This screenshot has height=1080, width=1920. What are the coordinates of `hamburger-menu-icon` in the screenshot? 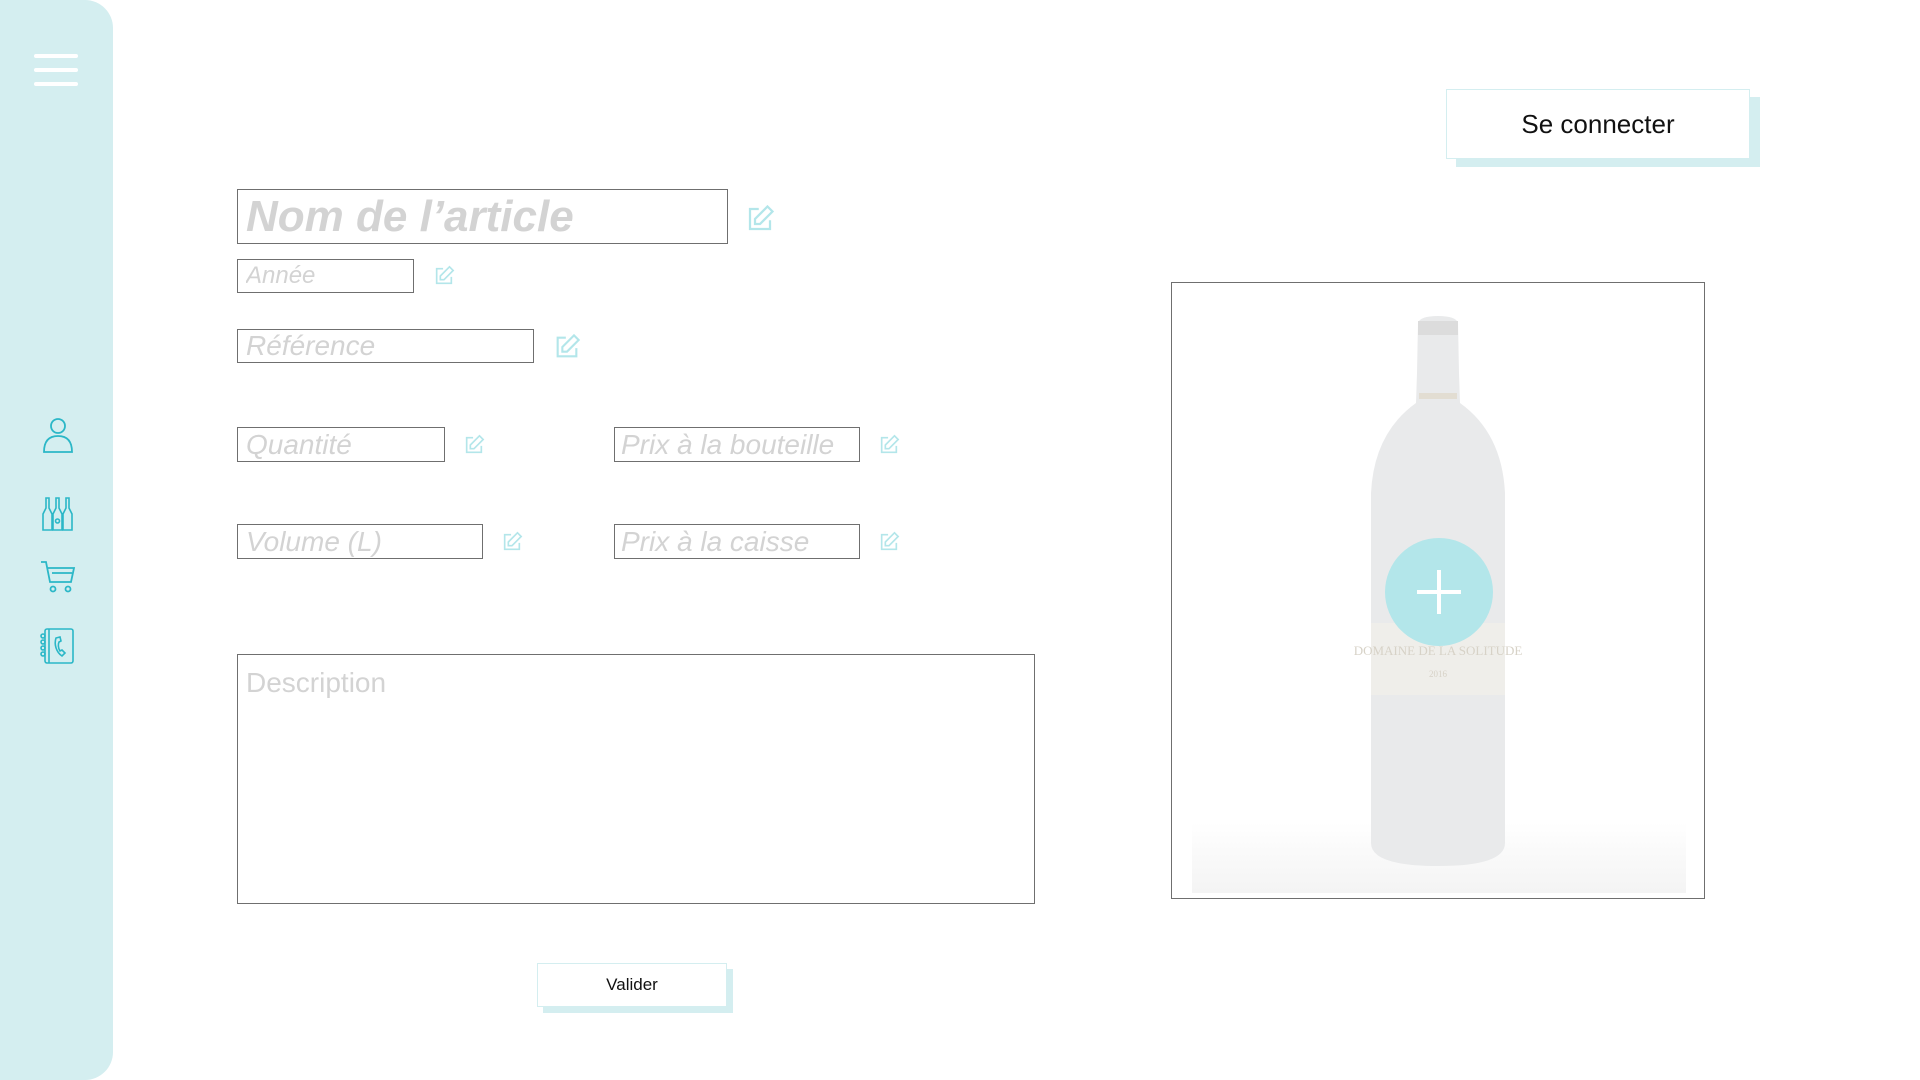 It's located at (56, 72).